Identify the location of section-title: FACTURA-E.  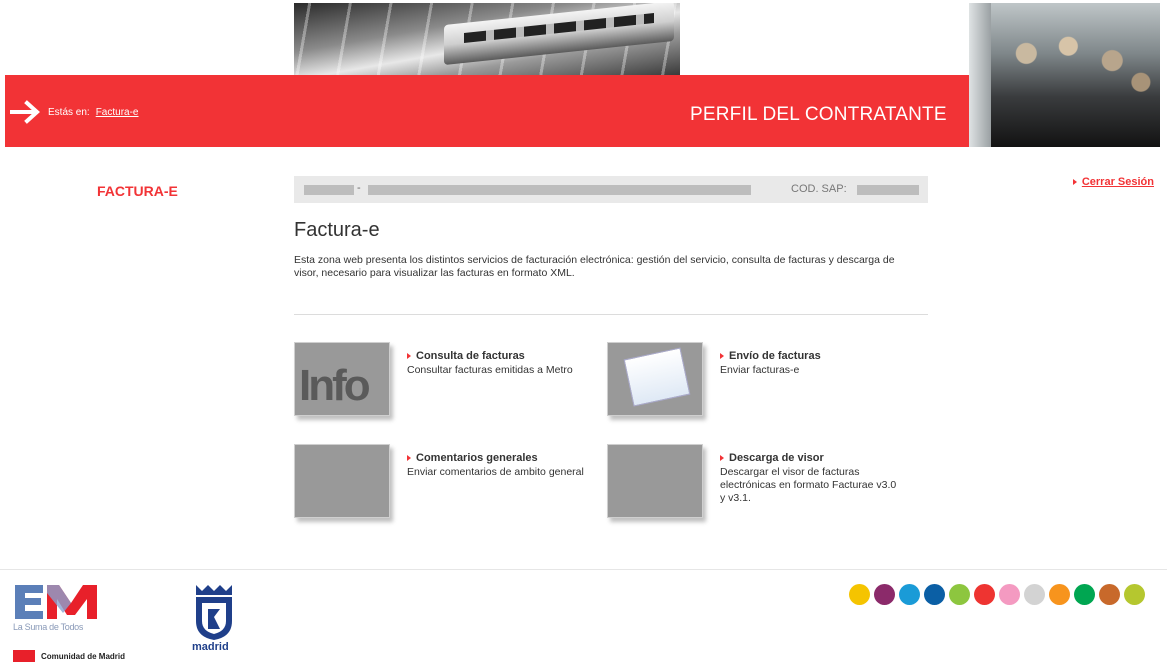
(137, 191).